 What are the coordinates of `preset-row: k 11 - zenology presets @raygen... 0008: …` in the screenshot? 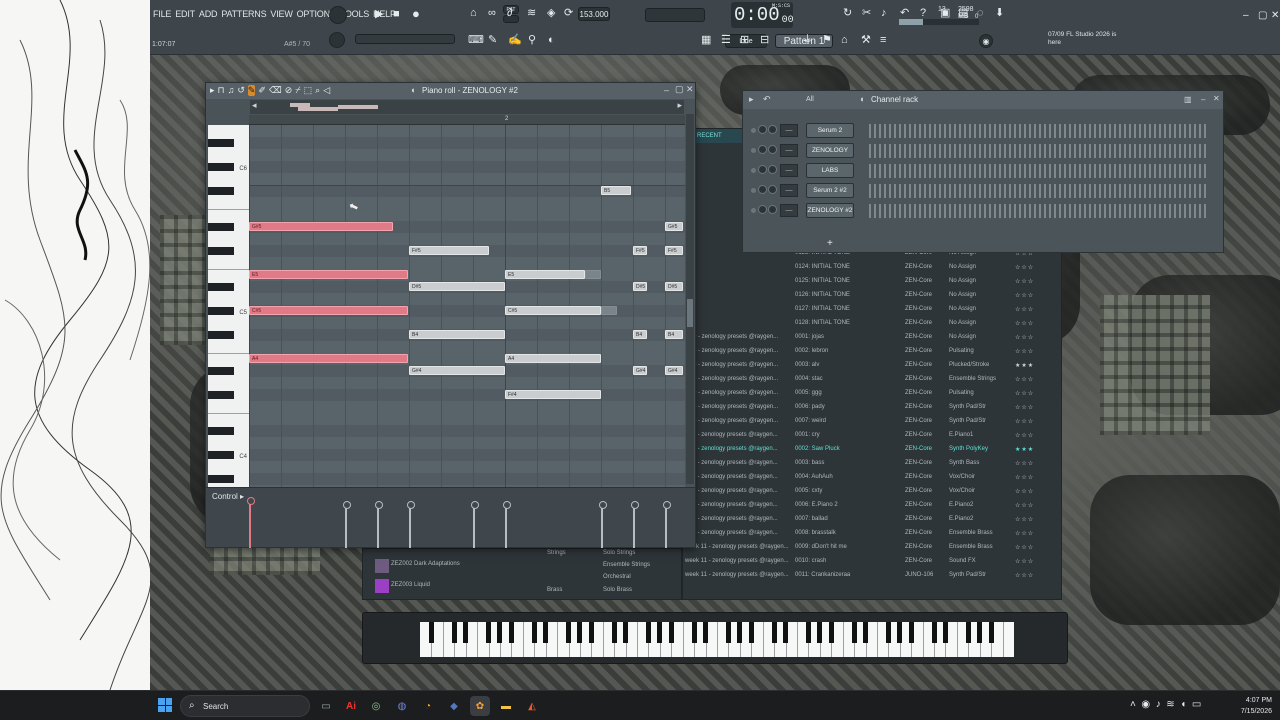 It's located at (868, 534).